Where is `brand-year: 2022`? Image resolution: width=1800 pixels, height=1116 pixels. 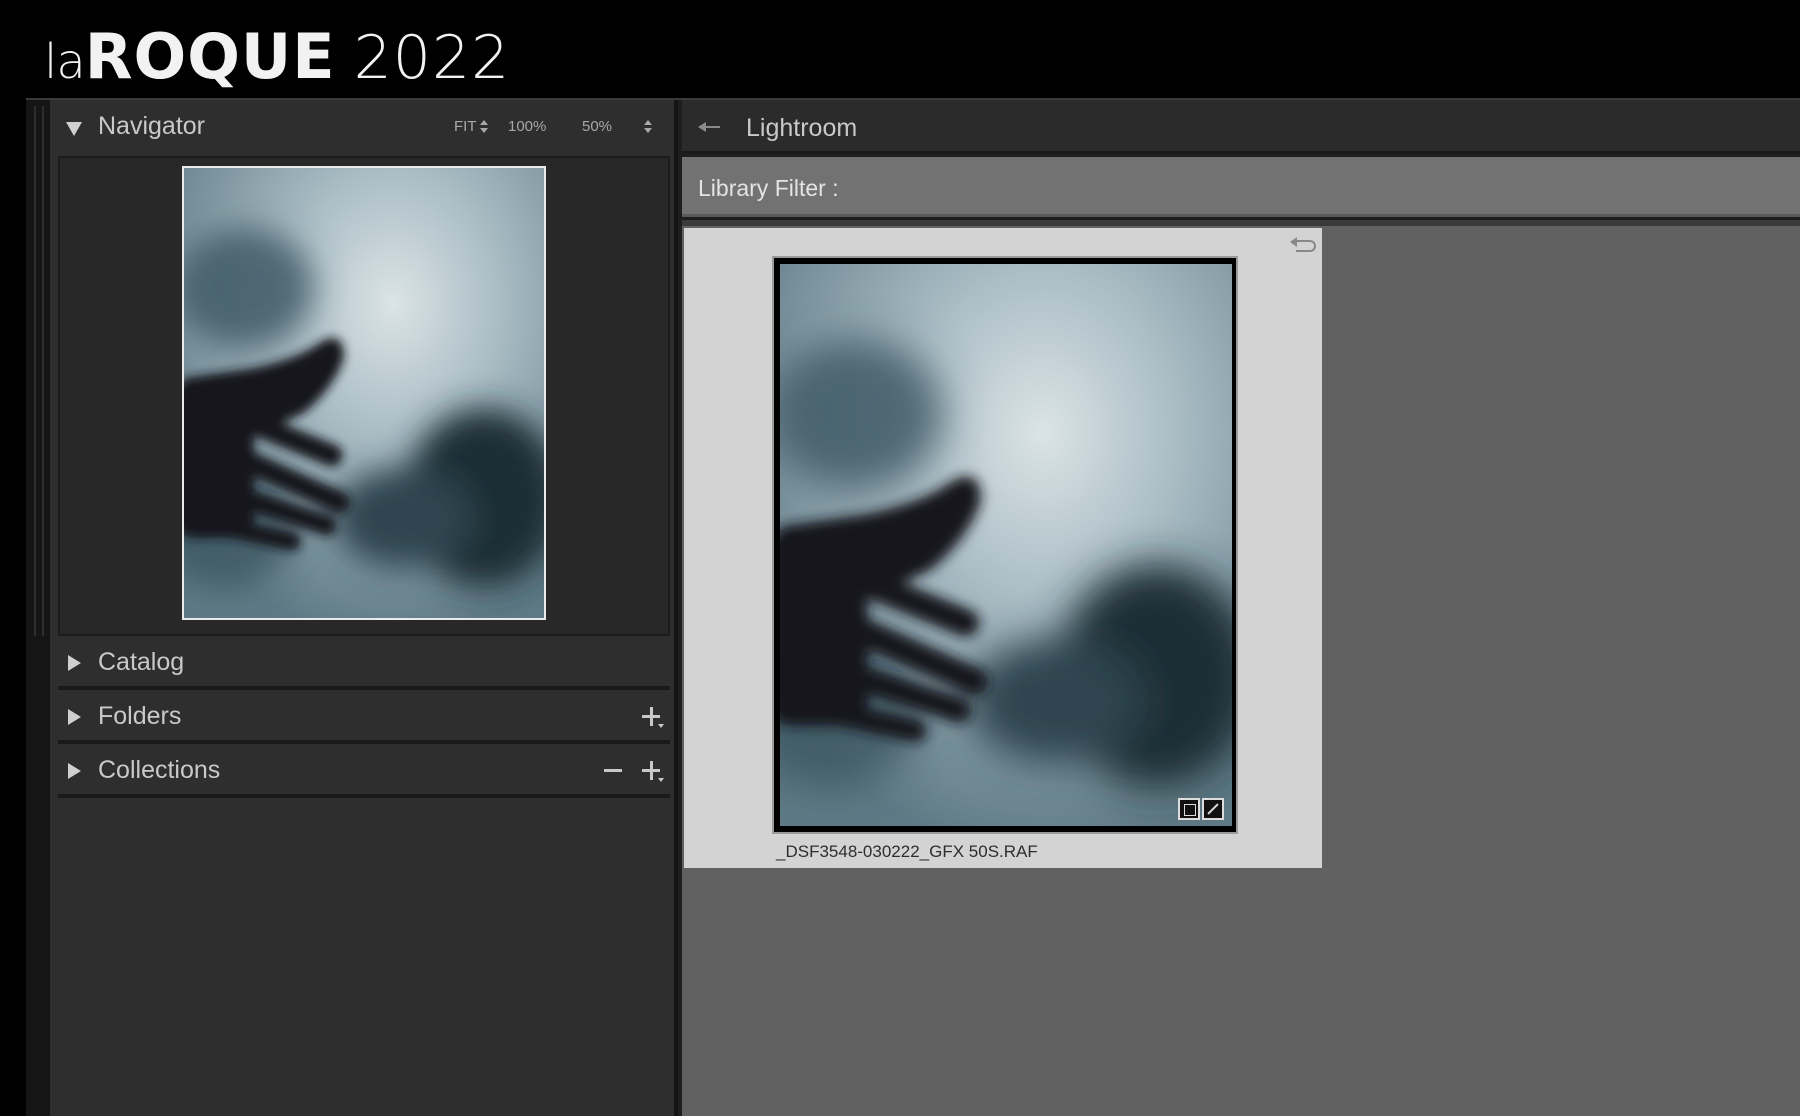 brand-year: 2022 is located at coordinates (432, 58).